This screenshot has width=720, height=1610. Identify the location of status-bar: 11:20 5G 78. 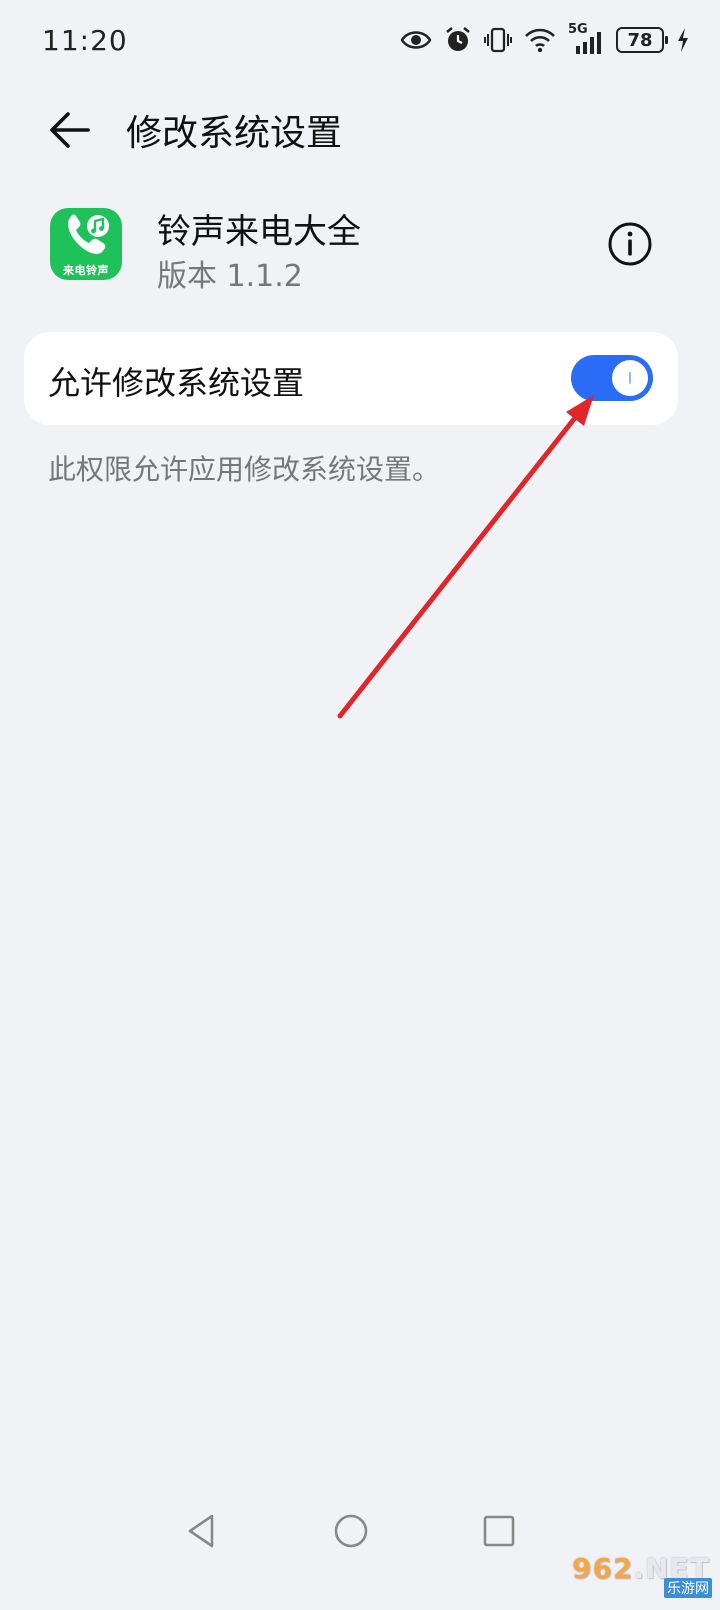
(360, 42).